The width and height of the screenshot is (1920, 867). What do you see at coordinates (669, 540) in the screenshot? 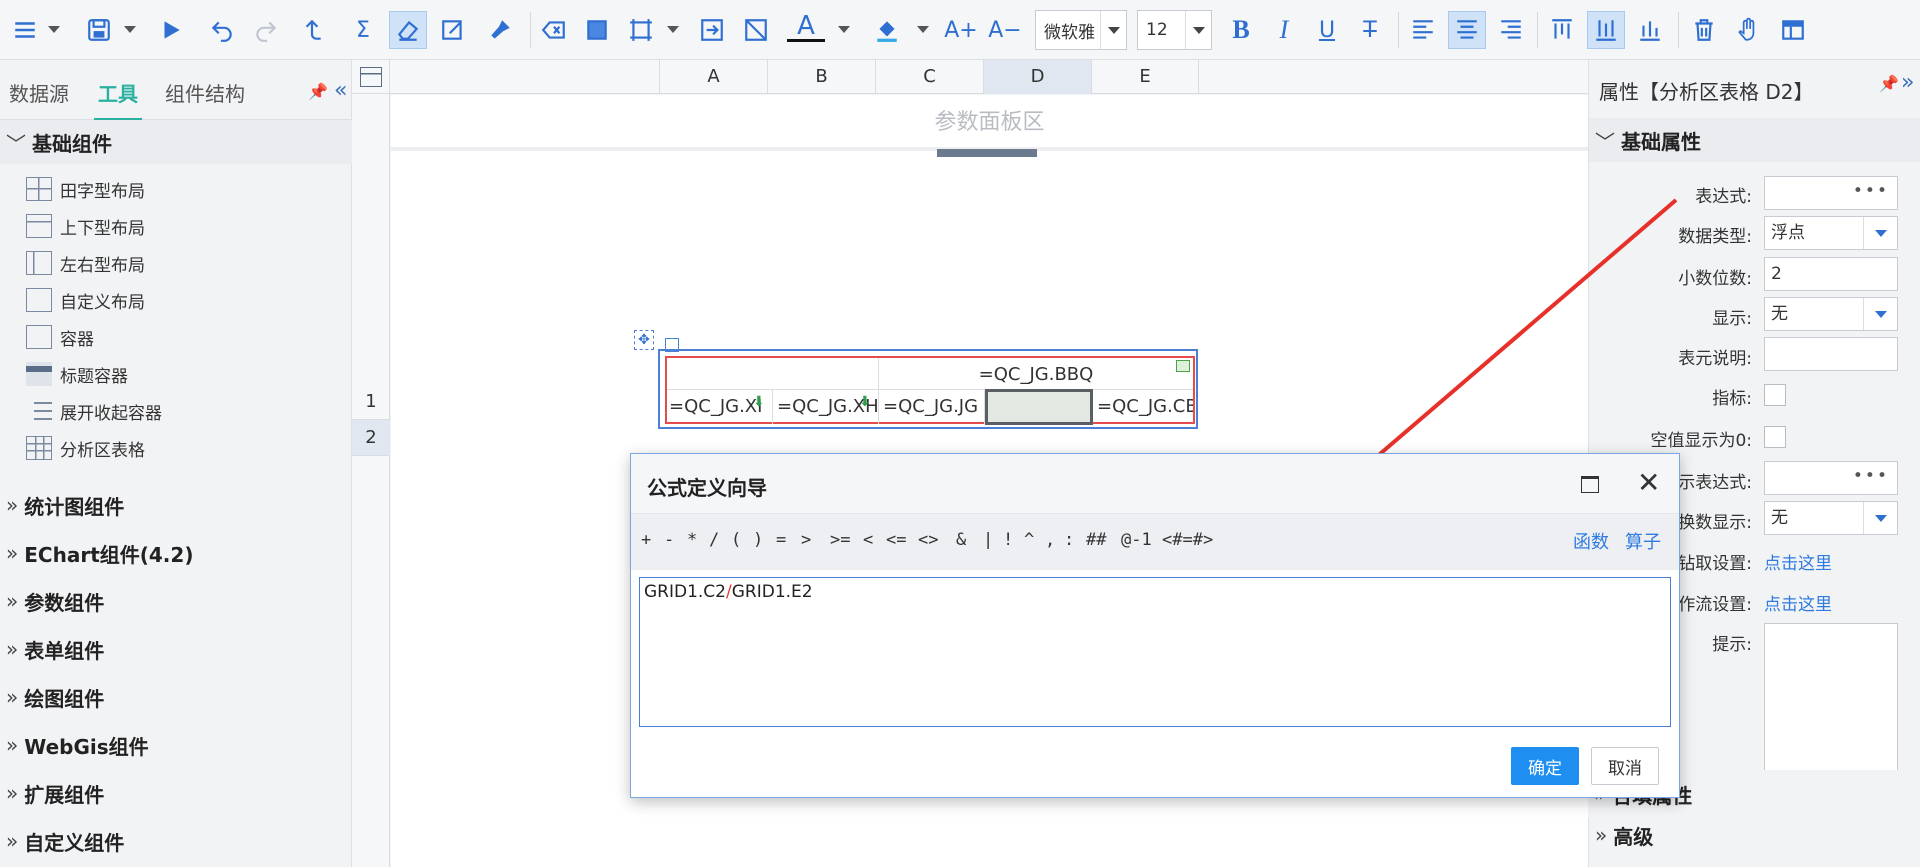
I see `operator-1: -` at bounding box center [669, 540].